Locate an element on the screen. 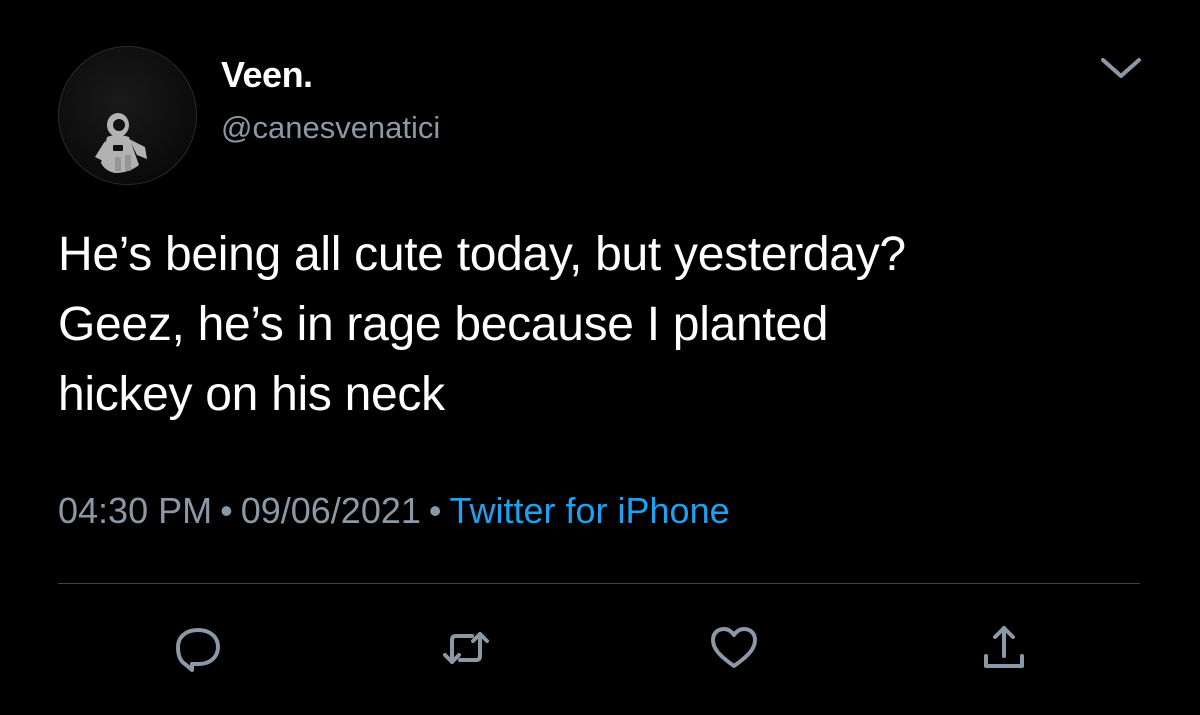 Image resolution: width=1200 pixels, height=715 pixels. tweet-text-line: hickey on his neck is located at coordinates (251, 394).